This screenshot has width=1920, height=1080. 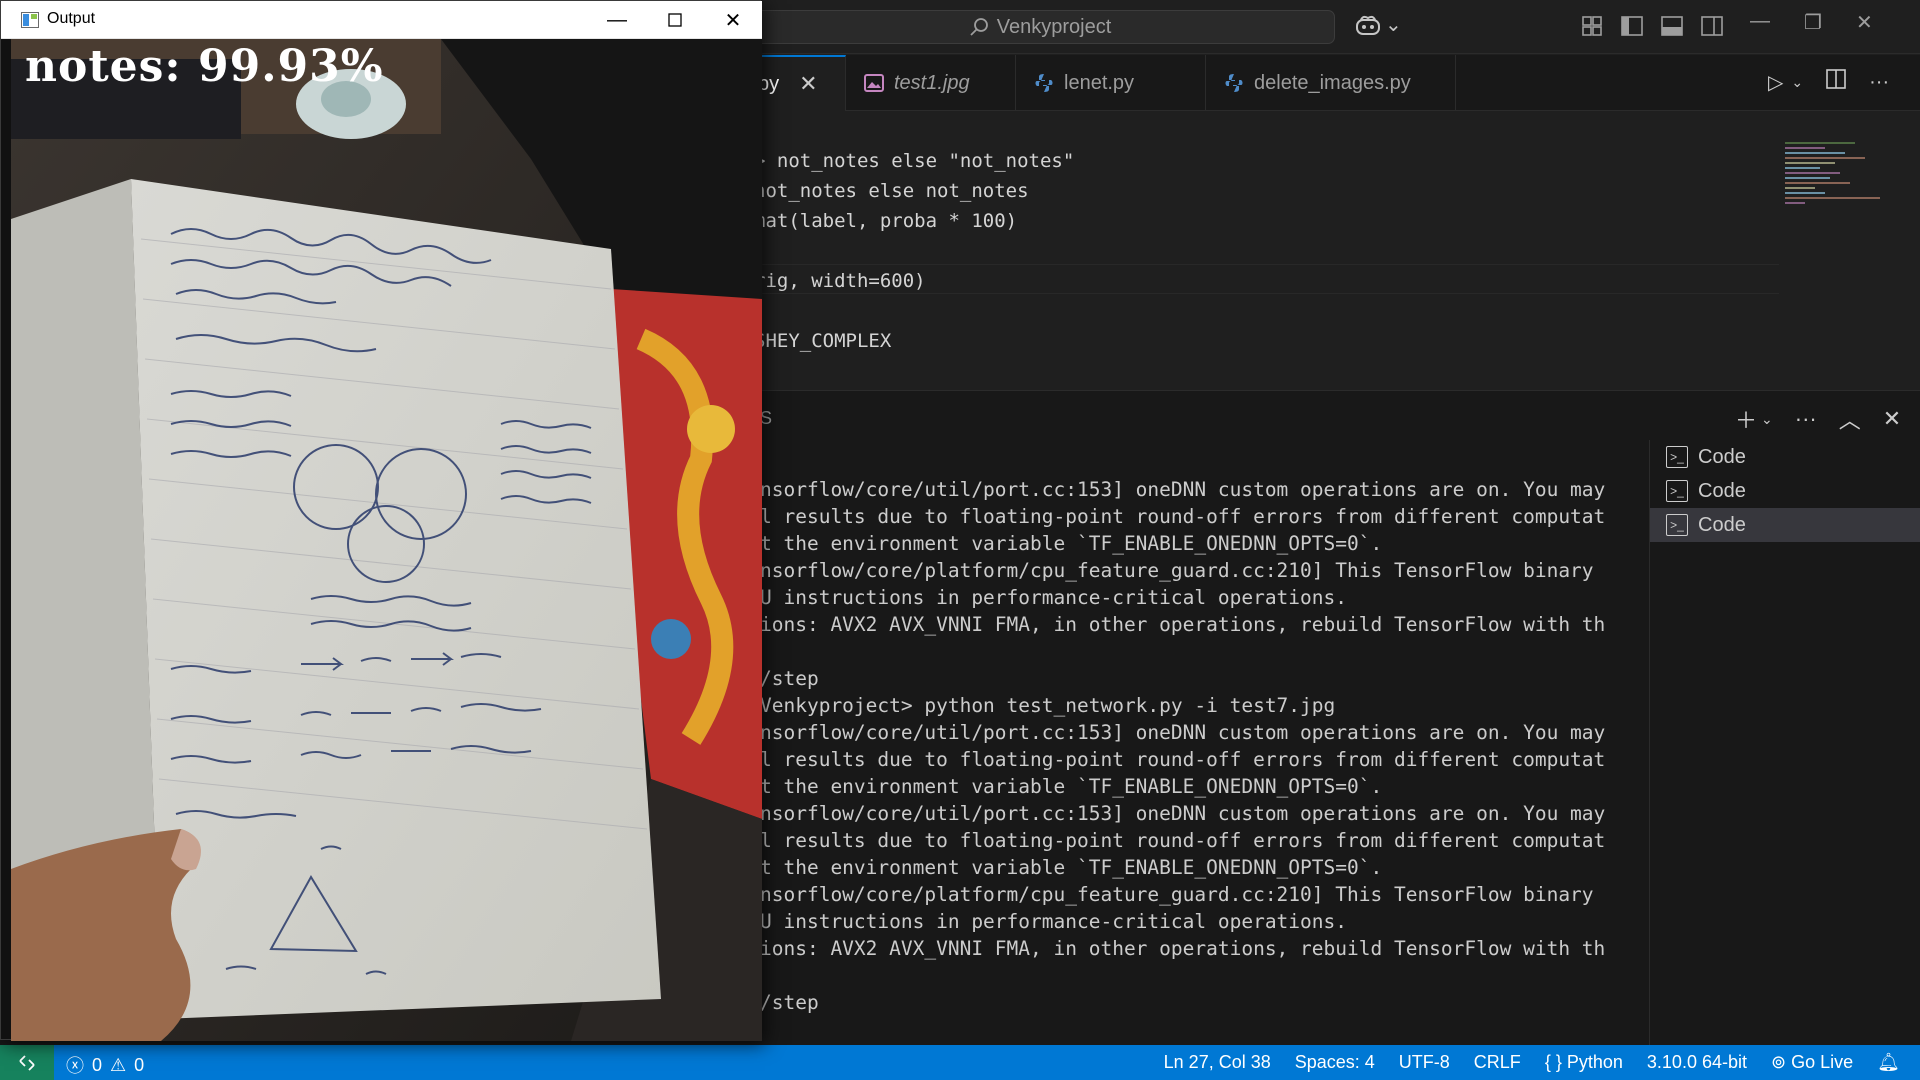 What do you see at coordinates (891, 191) in the screenshot?
I see `code-line: not_notes else not_notes` at bounding box center [891, 191].